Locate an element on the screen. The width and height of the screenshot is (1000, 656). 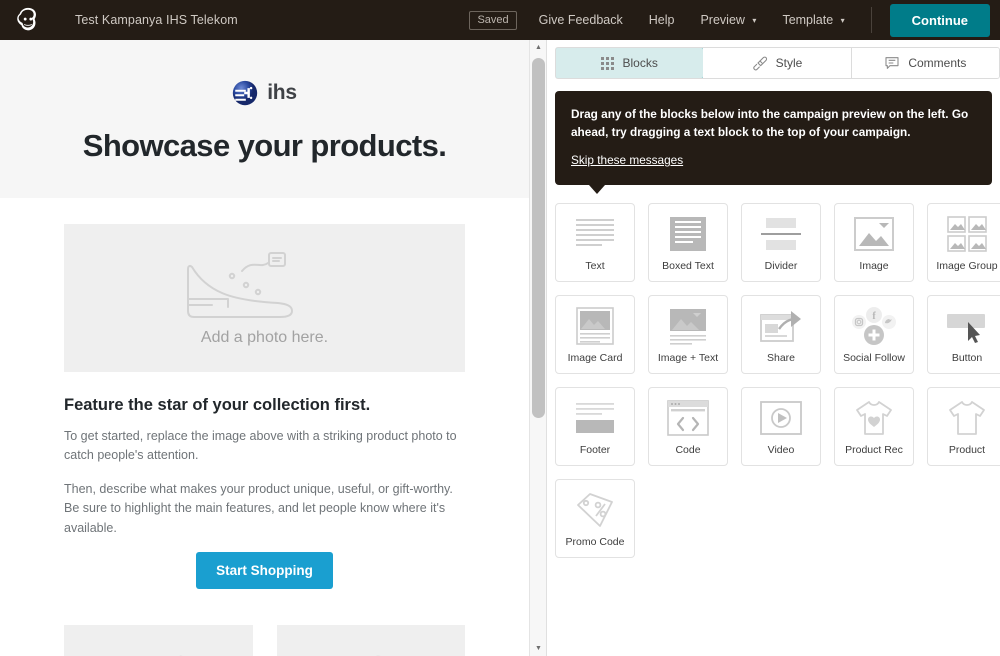
tab-style: Style is located at coordinates (777, 63).